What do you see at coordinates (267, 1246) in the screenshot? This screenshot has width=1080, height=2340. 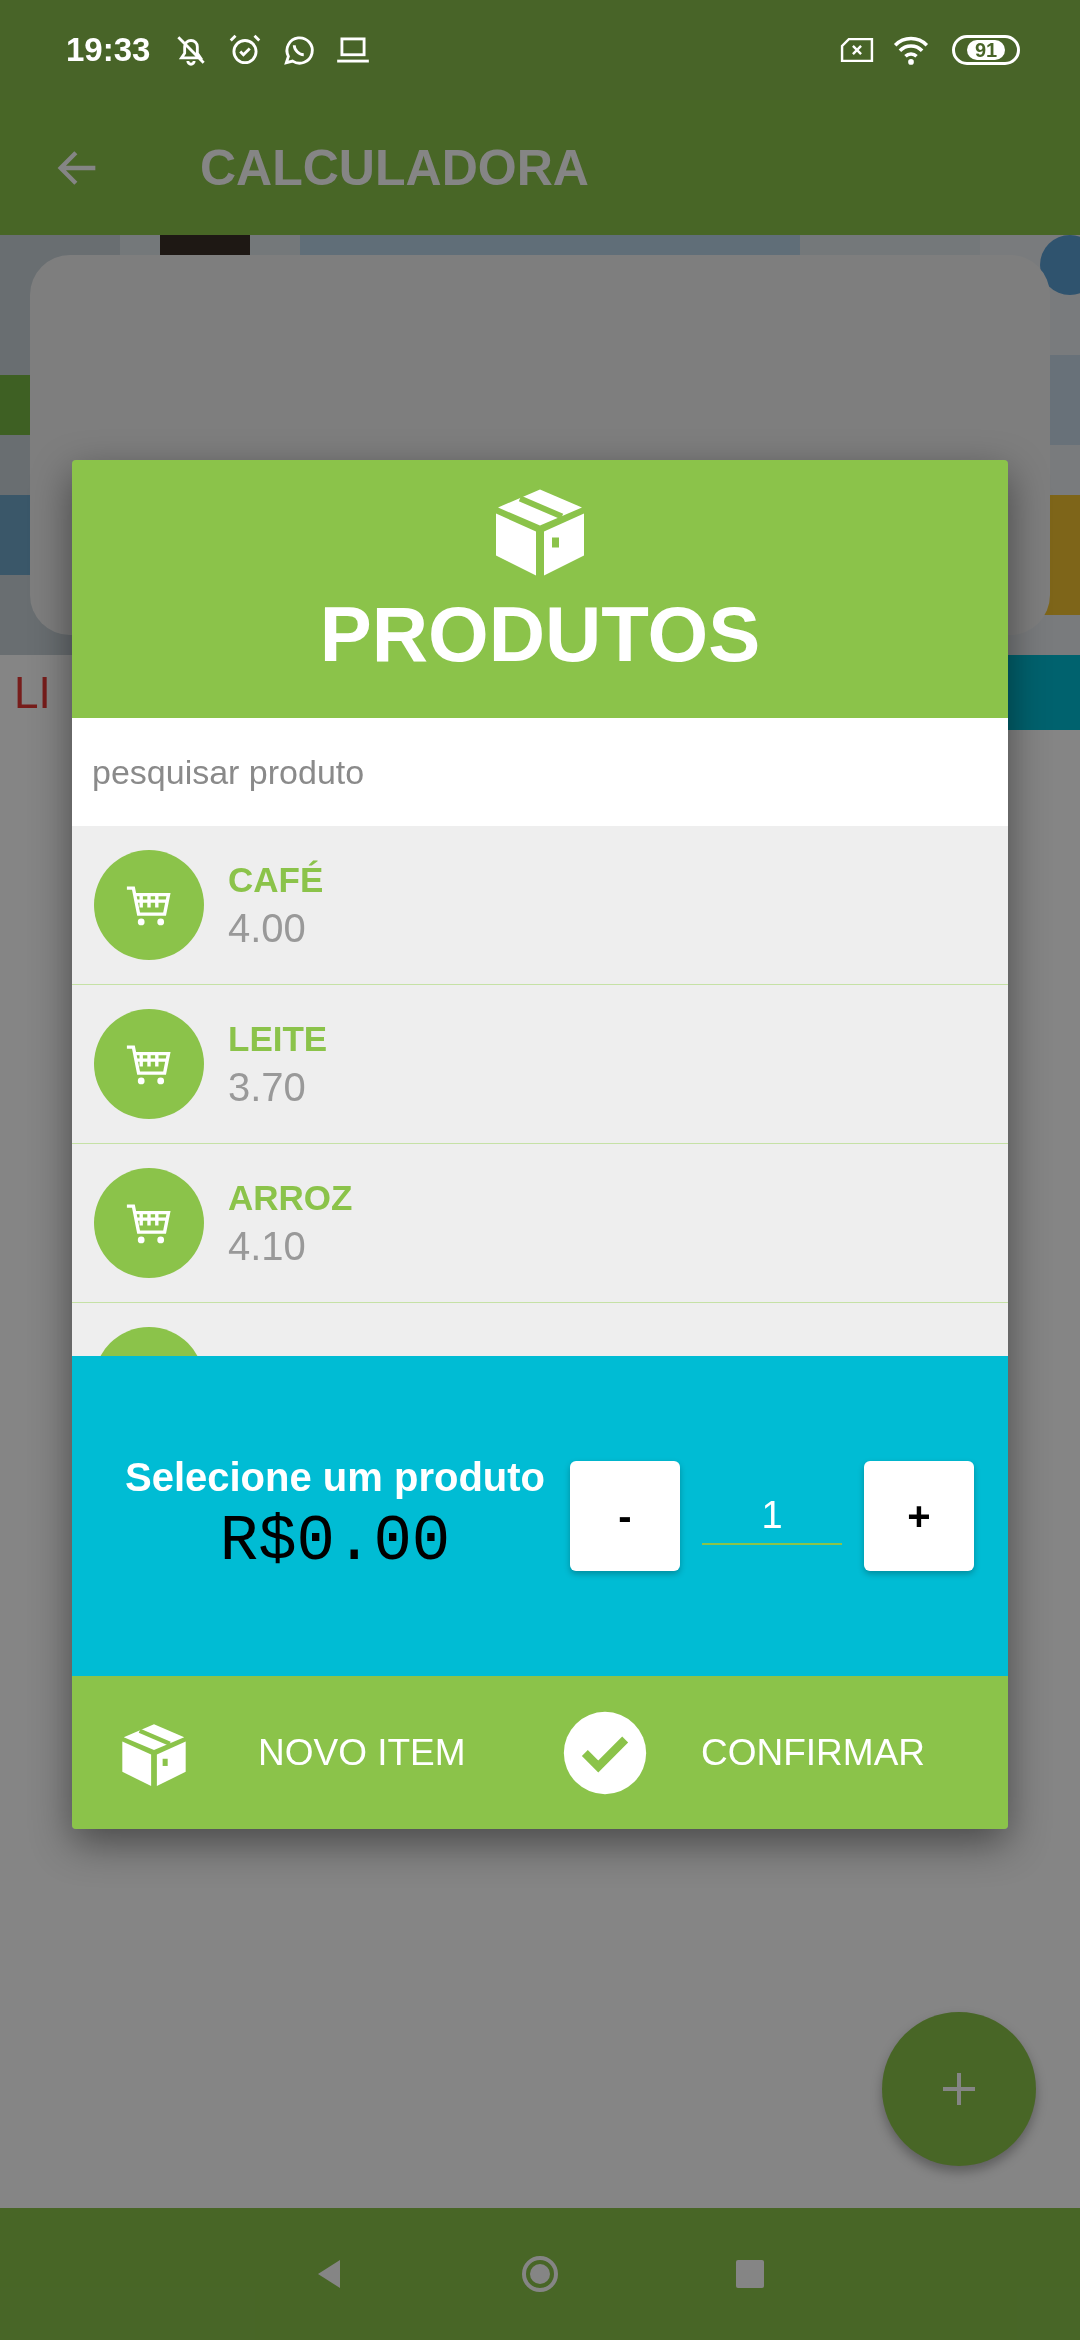 I see `product-price: 4.10` at bounding box center [267, 1246].